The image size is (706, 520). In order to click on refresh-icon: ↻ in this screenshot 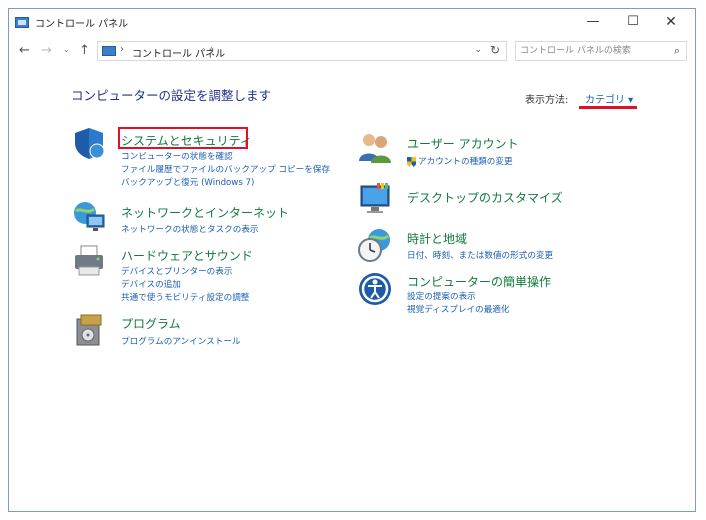, I will do `click(495, 50)`.